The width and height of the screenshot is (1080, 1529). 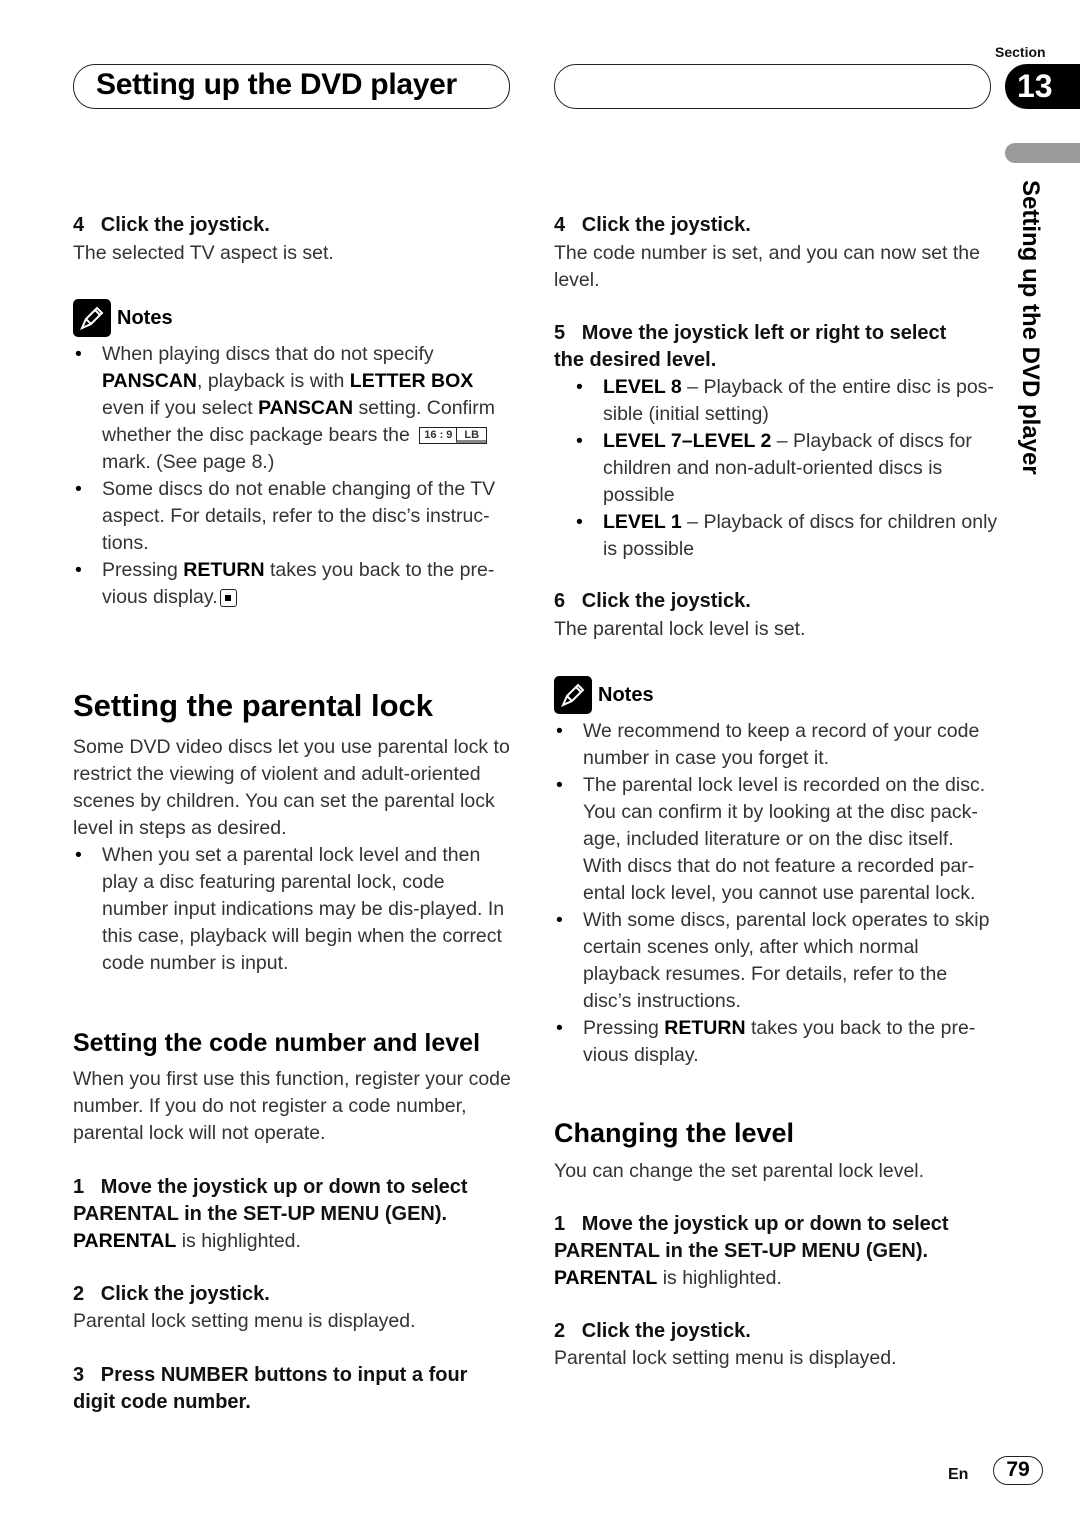 I want to click on subsection-title-change-level: Changing the level, so click(x=674, y=1133).